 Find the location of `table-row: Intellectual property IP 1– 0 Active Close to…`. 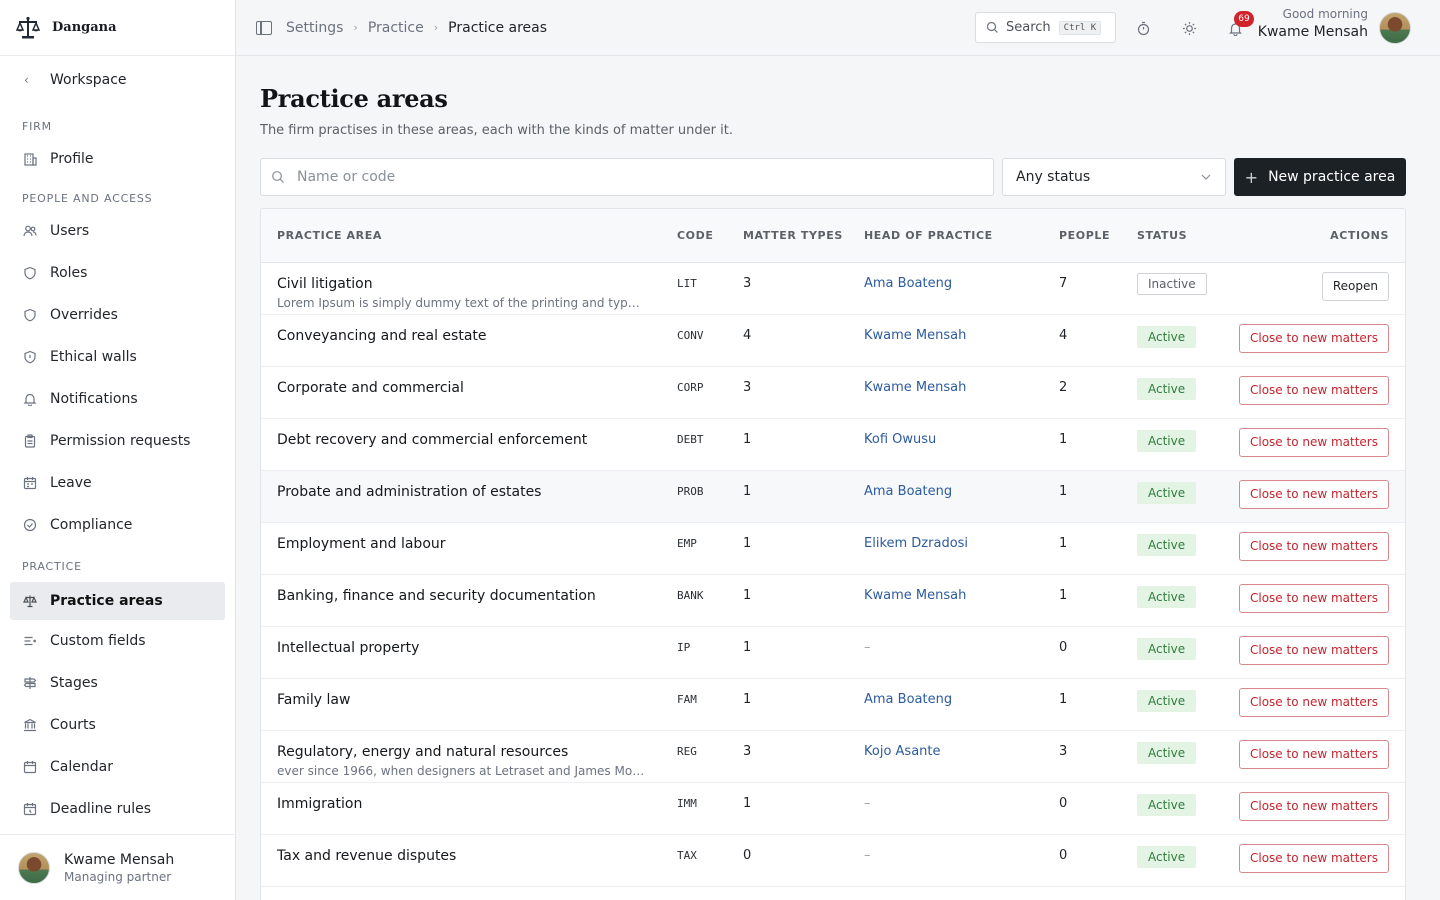

table-row: Intellectual property IP 1– 0 Active Close to… is located at coordinates (833, 652).